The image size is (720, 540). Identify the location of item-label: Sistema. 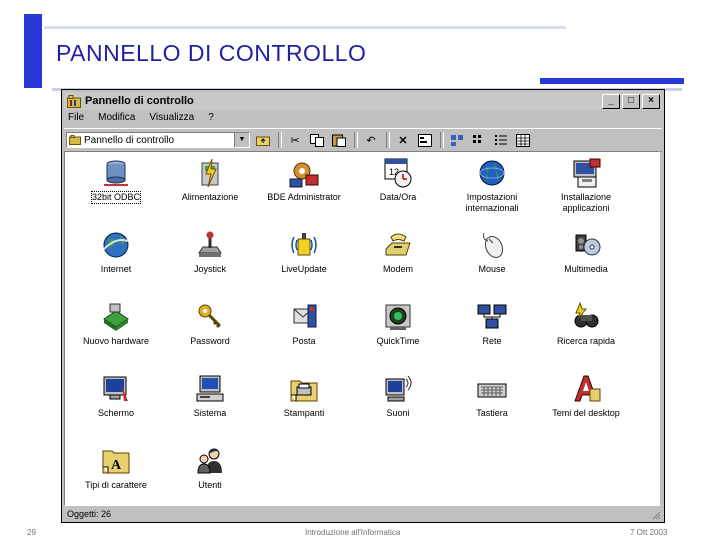
(210, 413).